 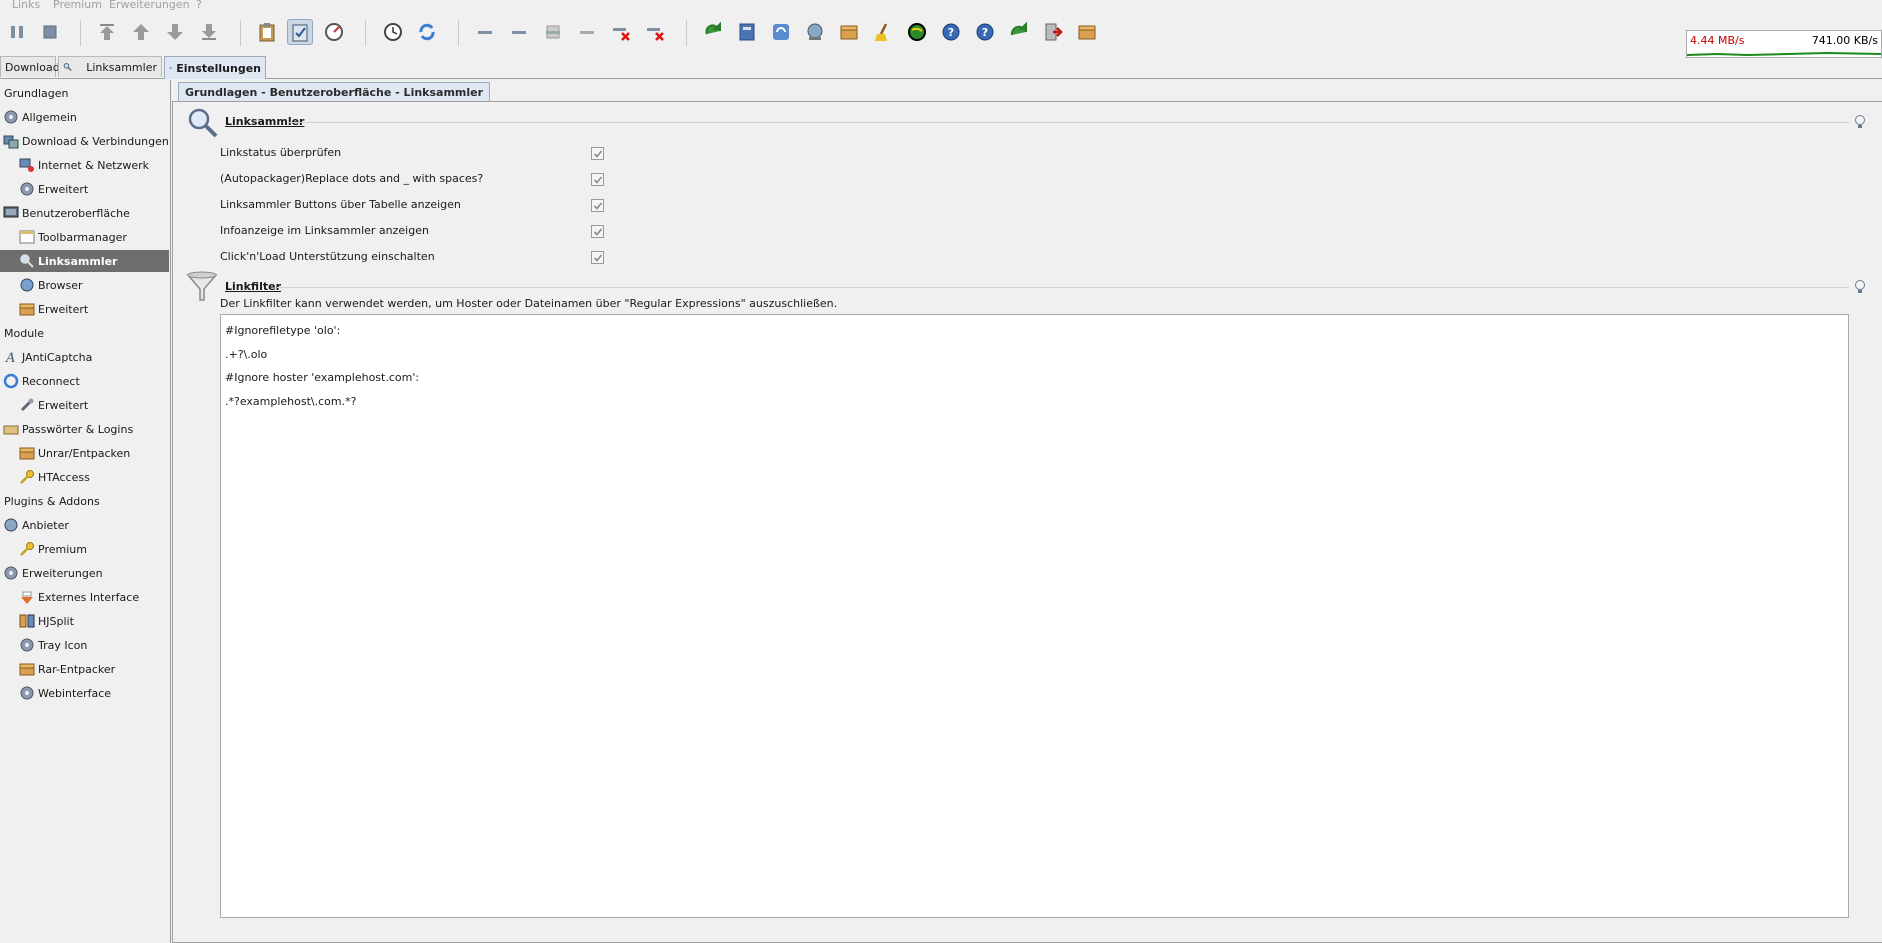 I want to click on cleanup-icon, so click(x=883, y=32).